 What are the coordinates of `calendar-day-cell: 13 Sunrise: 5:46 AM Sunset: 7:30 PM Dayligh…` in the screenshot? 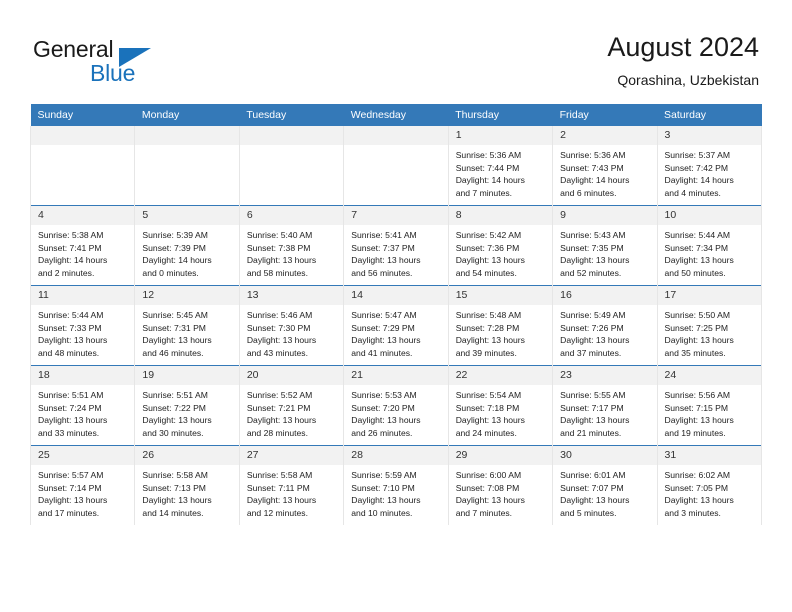 It's located at (291, 325).